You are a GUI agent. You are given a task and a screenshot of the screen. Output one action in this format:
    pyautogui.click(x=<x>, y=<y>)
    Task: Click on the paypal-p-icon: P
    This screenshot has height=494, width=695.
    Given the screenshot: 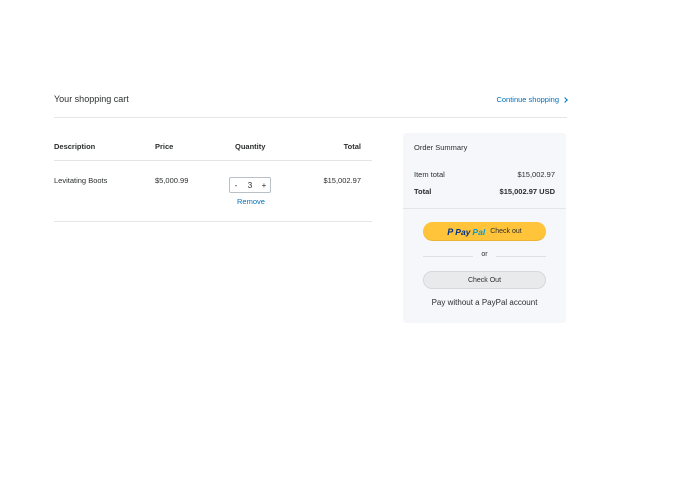 What is the action you would take?
    pyautogui.click(x=450, y=231)
    